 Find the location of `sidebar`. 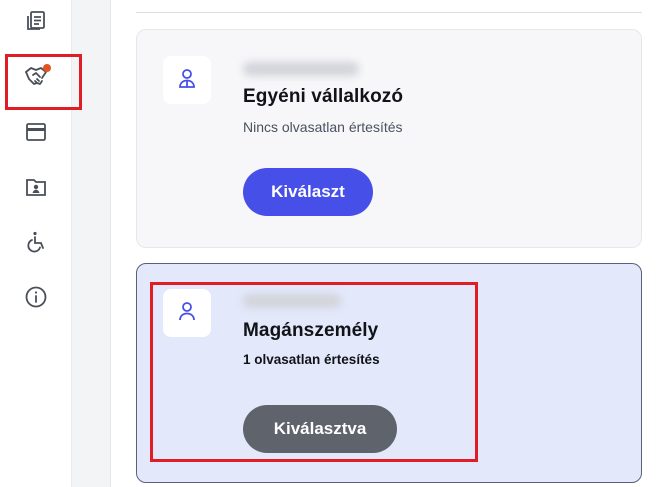

sidebar is located at coordinates (36, 243).